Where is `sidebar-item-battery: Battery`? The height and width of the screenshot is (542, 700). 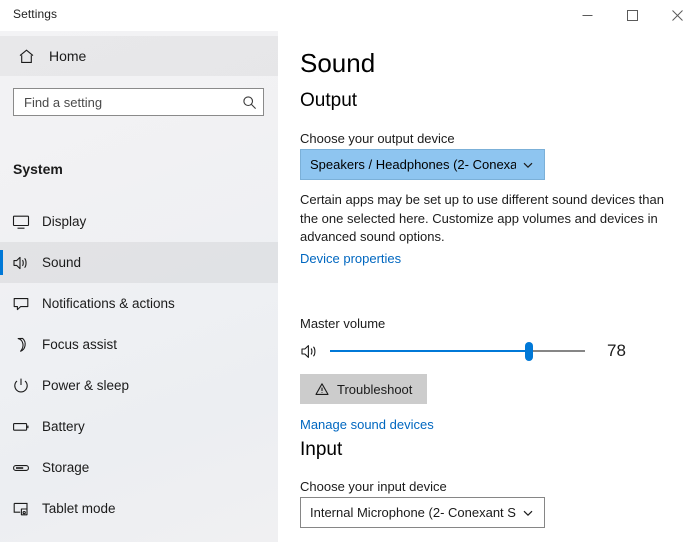
sidebar-item-battery: Battery is located at coordinates (139, 426).